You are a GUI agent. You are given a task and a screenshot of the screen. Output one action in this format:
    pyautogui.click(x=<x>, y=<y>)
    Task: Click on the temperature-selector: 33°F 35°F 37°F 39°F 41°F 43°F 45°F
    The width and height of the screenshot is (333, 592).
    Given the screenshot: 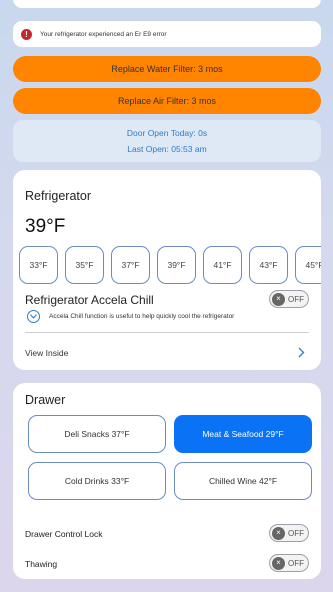 What is the action you would take?
    pyautogui.click(x=170, y=265)
    